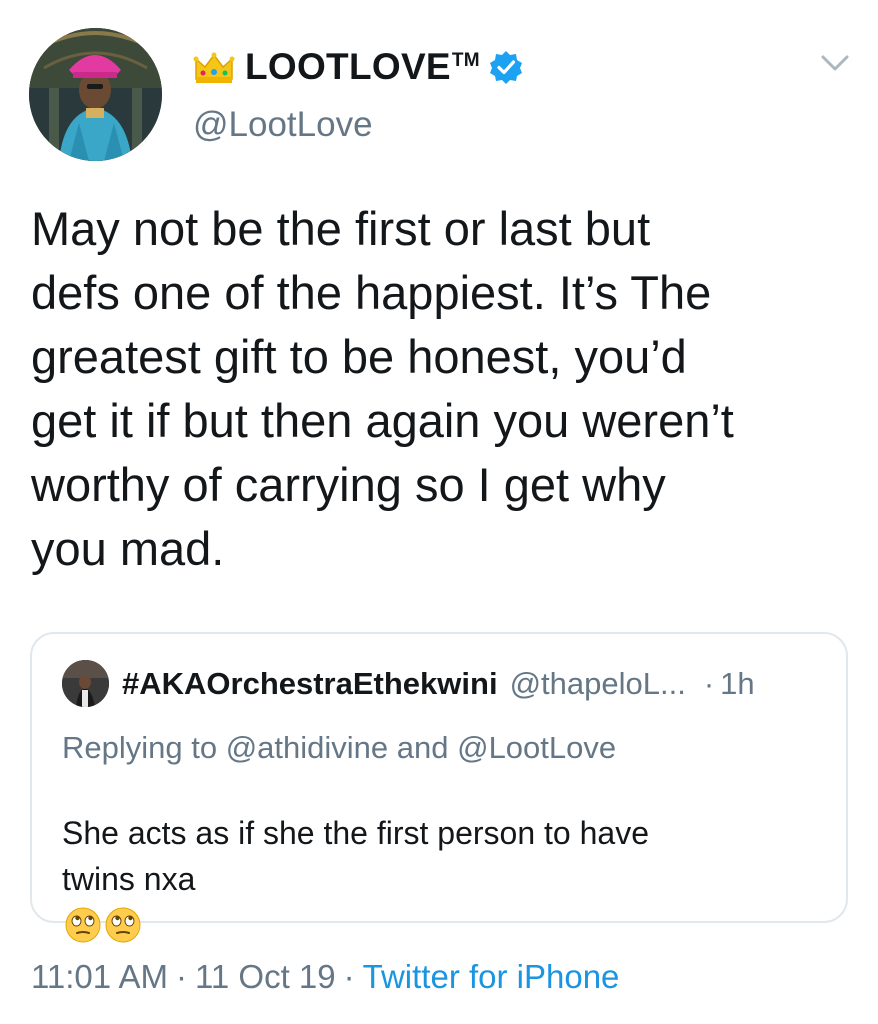 The image size is (878, 1024). I want to click on author-name-row: LOOTLOVETM, so click(358, 67).